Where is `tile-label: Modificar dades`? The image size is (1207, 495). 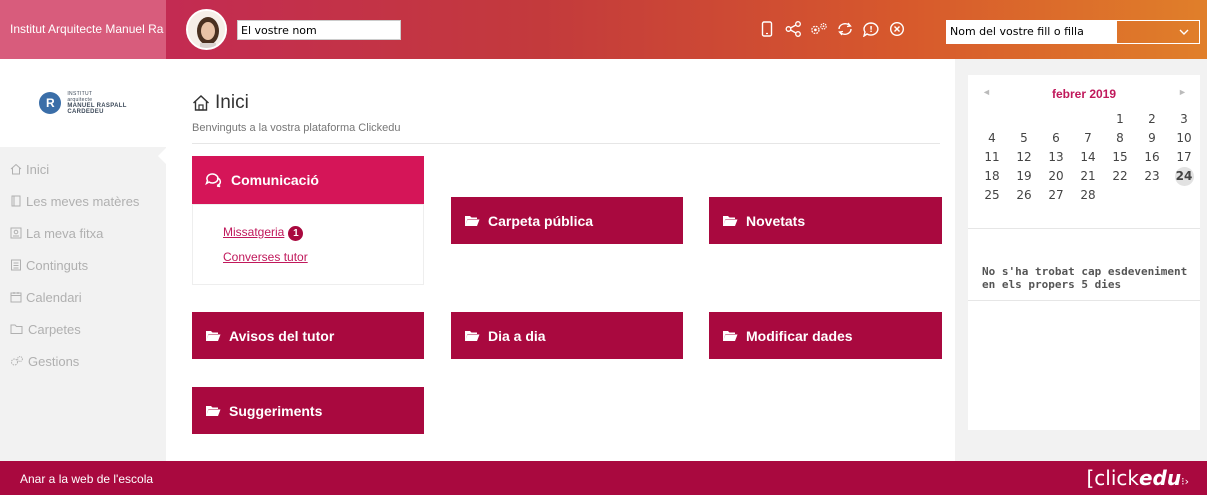
tile-label: Modificar dades is located at coordinates (799, 335).